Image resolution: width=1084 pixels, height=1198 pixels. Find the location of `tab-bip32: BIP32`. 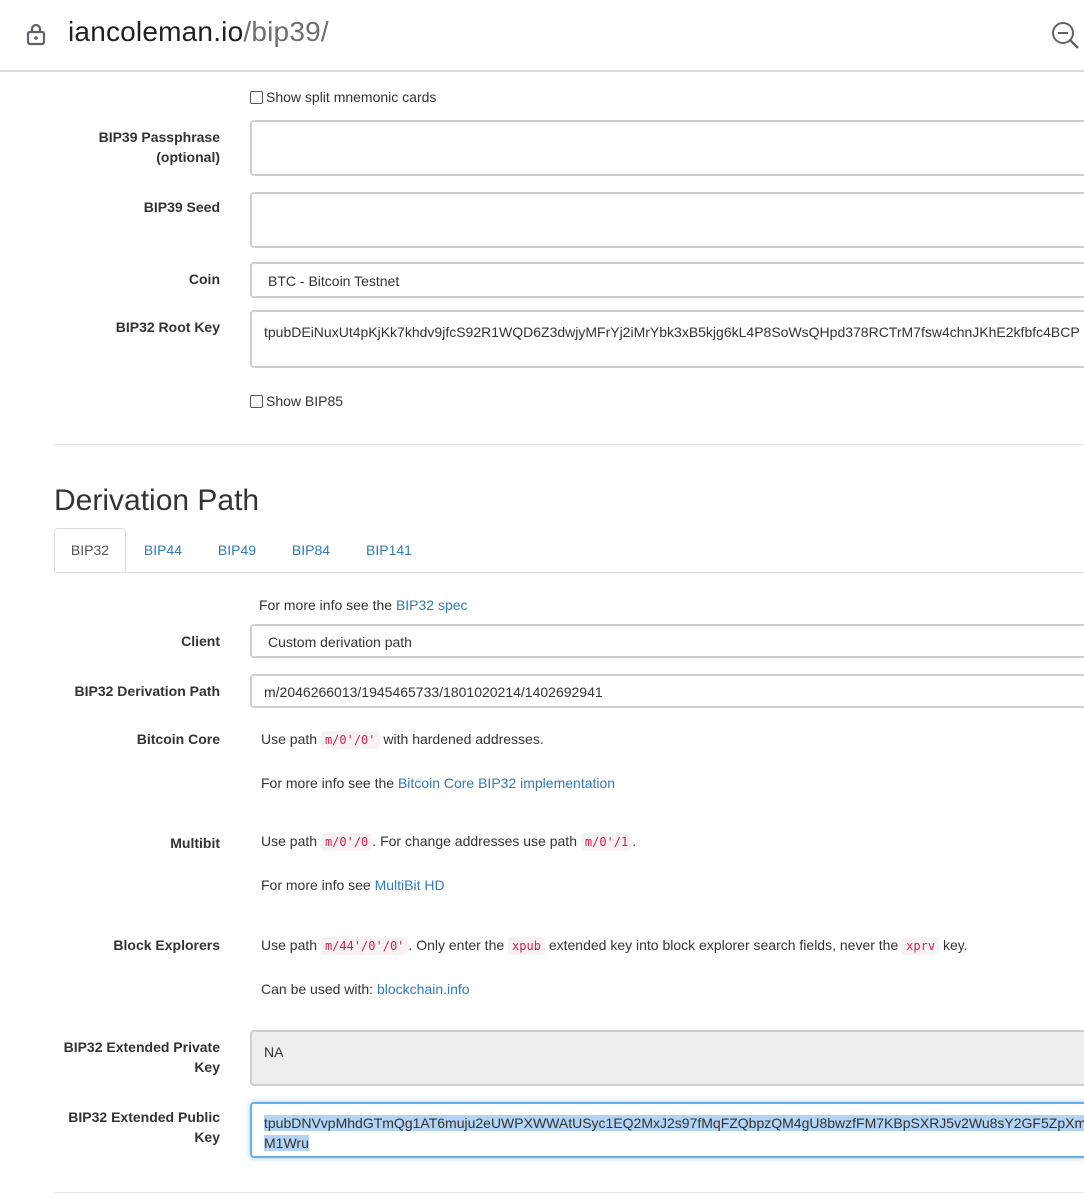

tab-bip32: BIP32 is located at coordinates (90, 550).